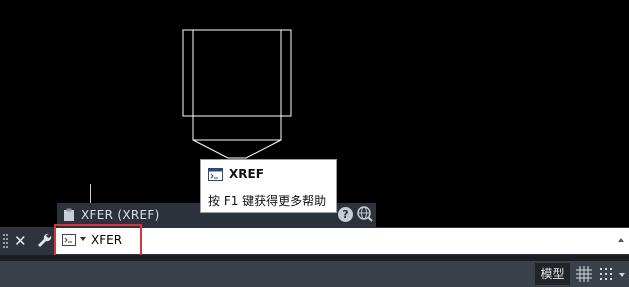  What do you see at coordinates (584, 274) in the screenshot?
I see `grid-icon` at bounding box center [584, 274].